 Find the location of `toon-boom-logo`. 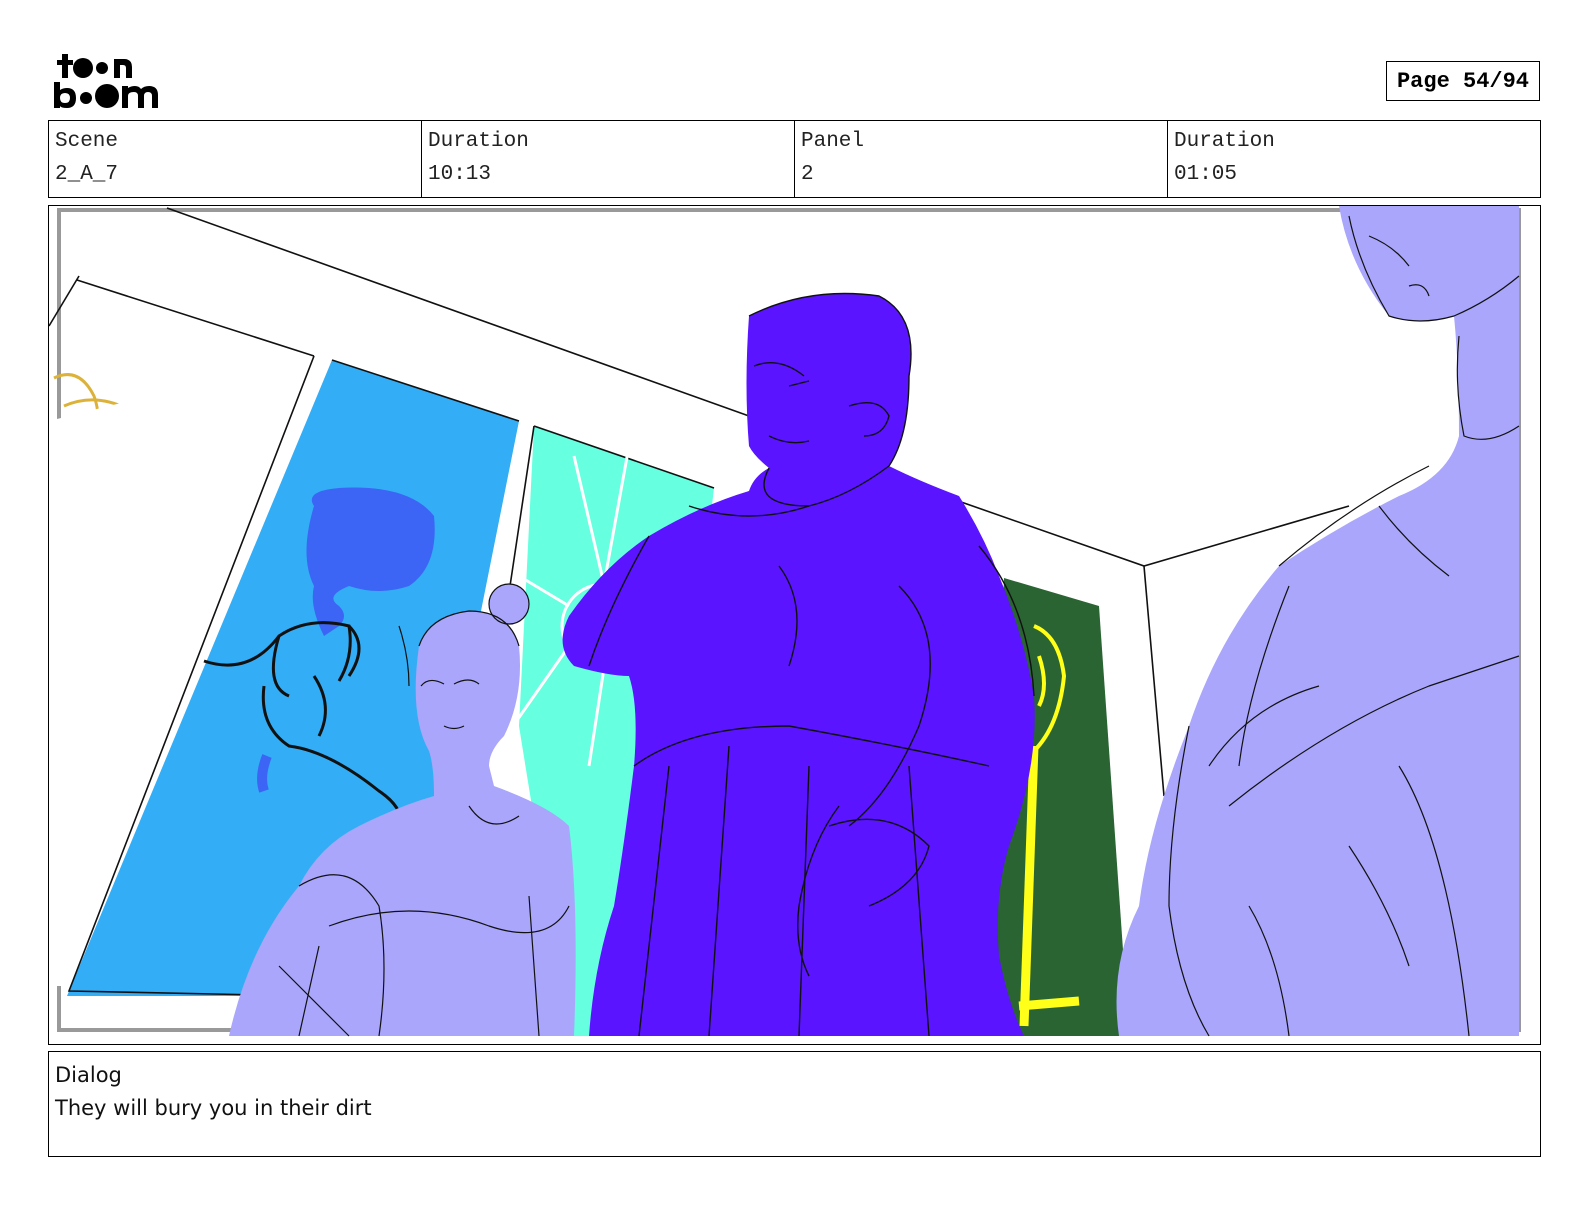

toon-boom-logo is located at coordinates (108, 81).